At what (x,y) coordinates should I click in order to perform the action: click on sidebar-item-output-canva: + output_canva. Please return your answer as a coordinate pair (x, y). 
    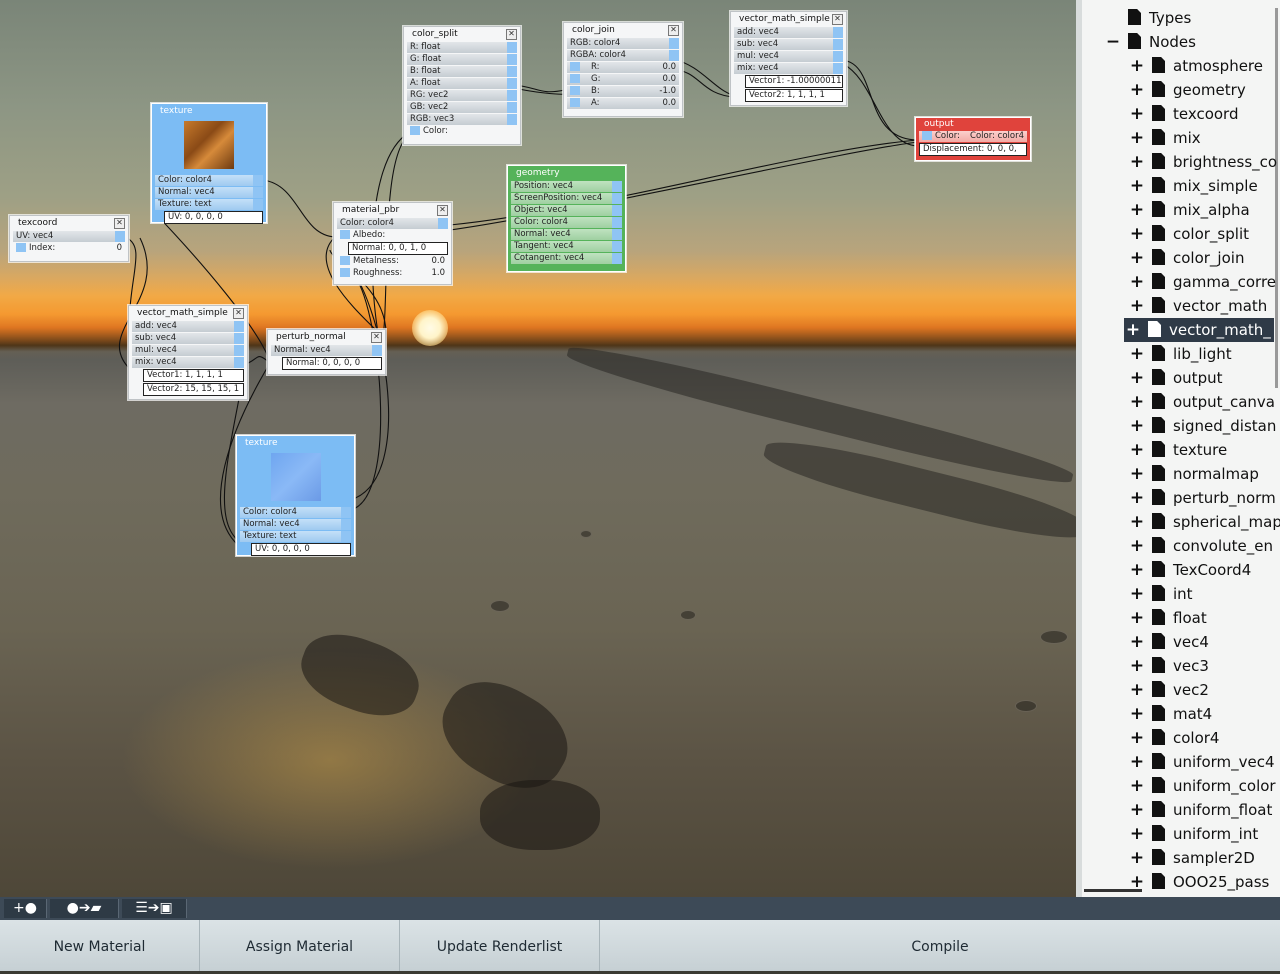
    Looking at the image, I should click on (1201, 402).